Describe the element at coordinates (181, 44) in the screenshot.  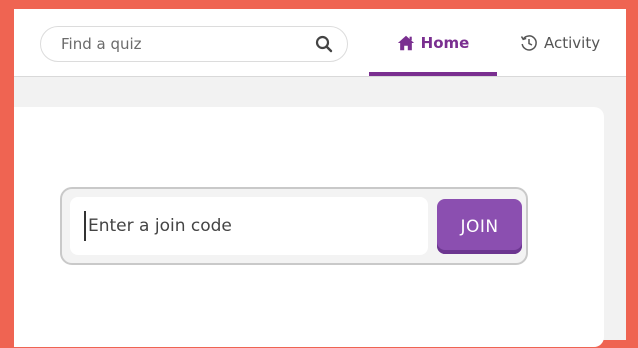
I see `search-input` at that location.